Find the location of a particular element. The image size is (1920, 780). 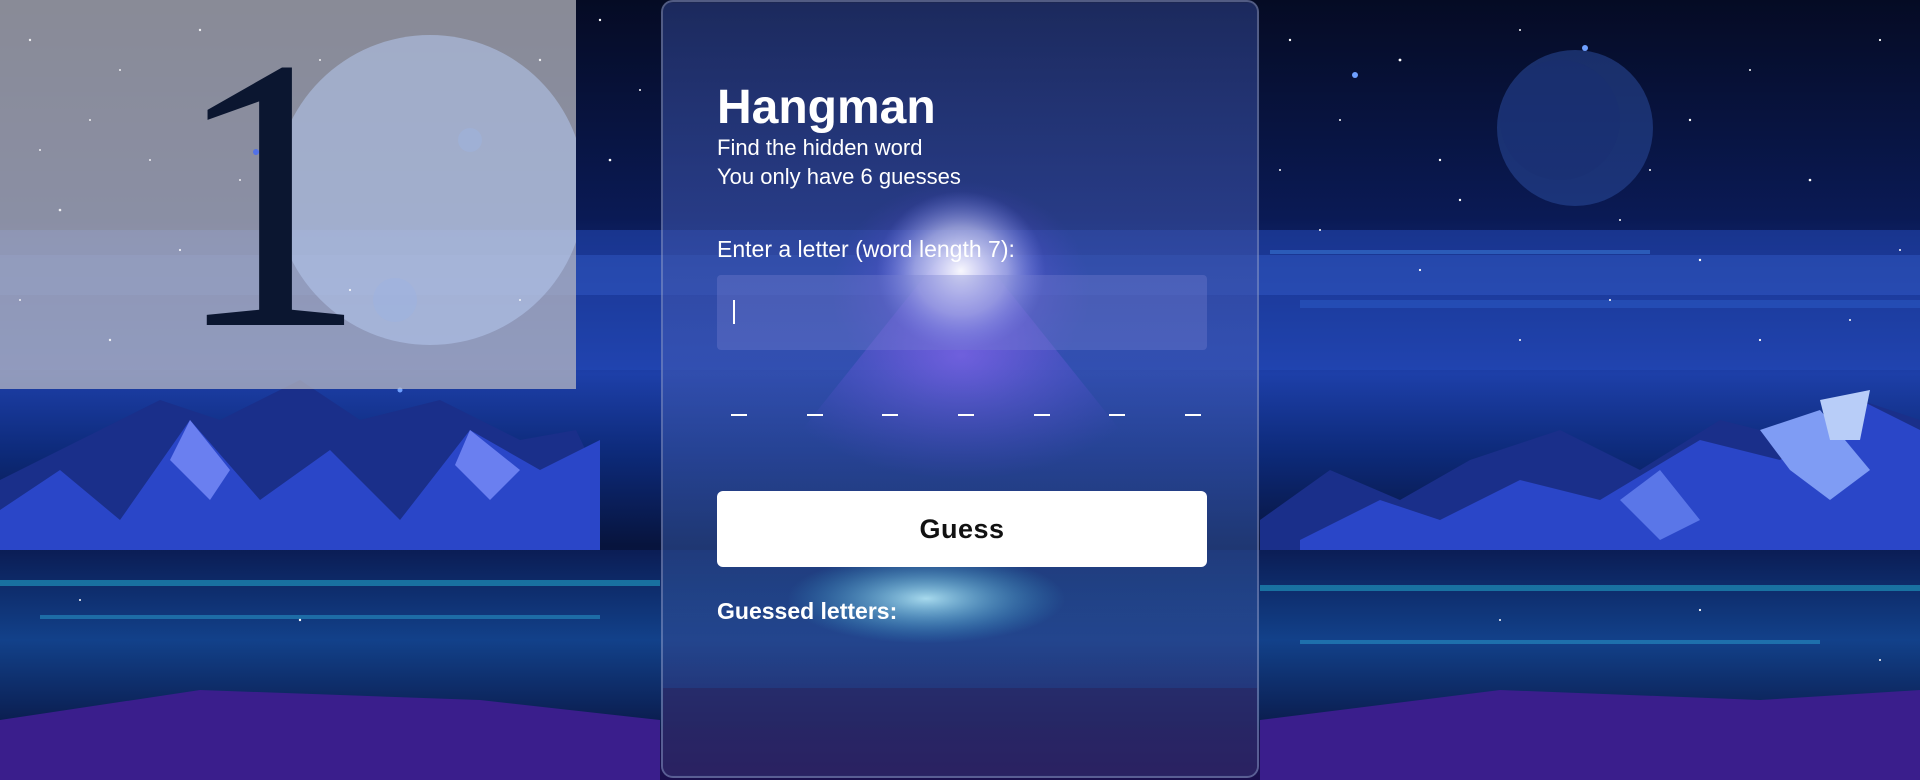

hangman-figure: 1 is located at coordinates (270, 194).